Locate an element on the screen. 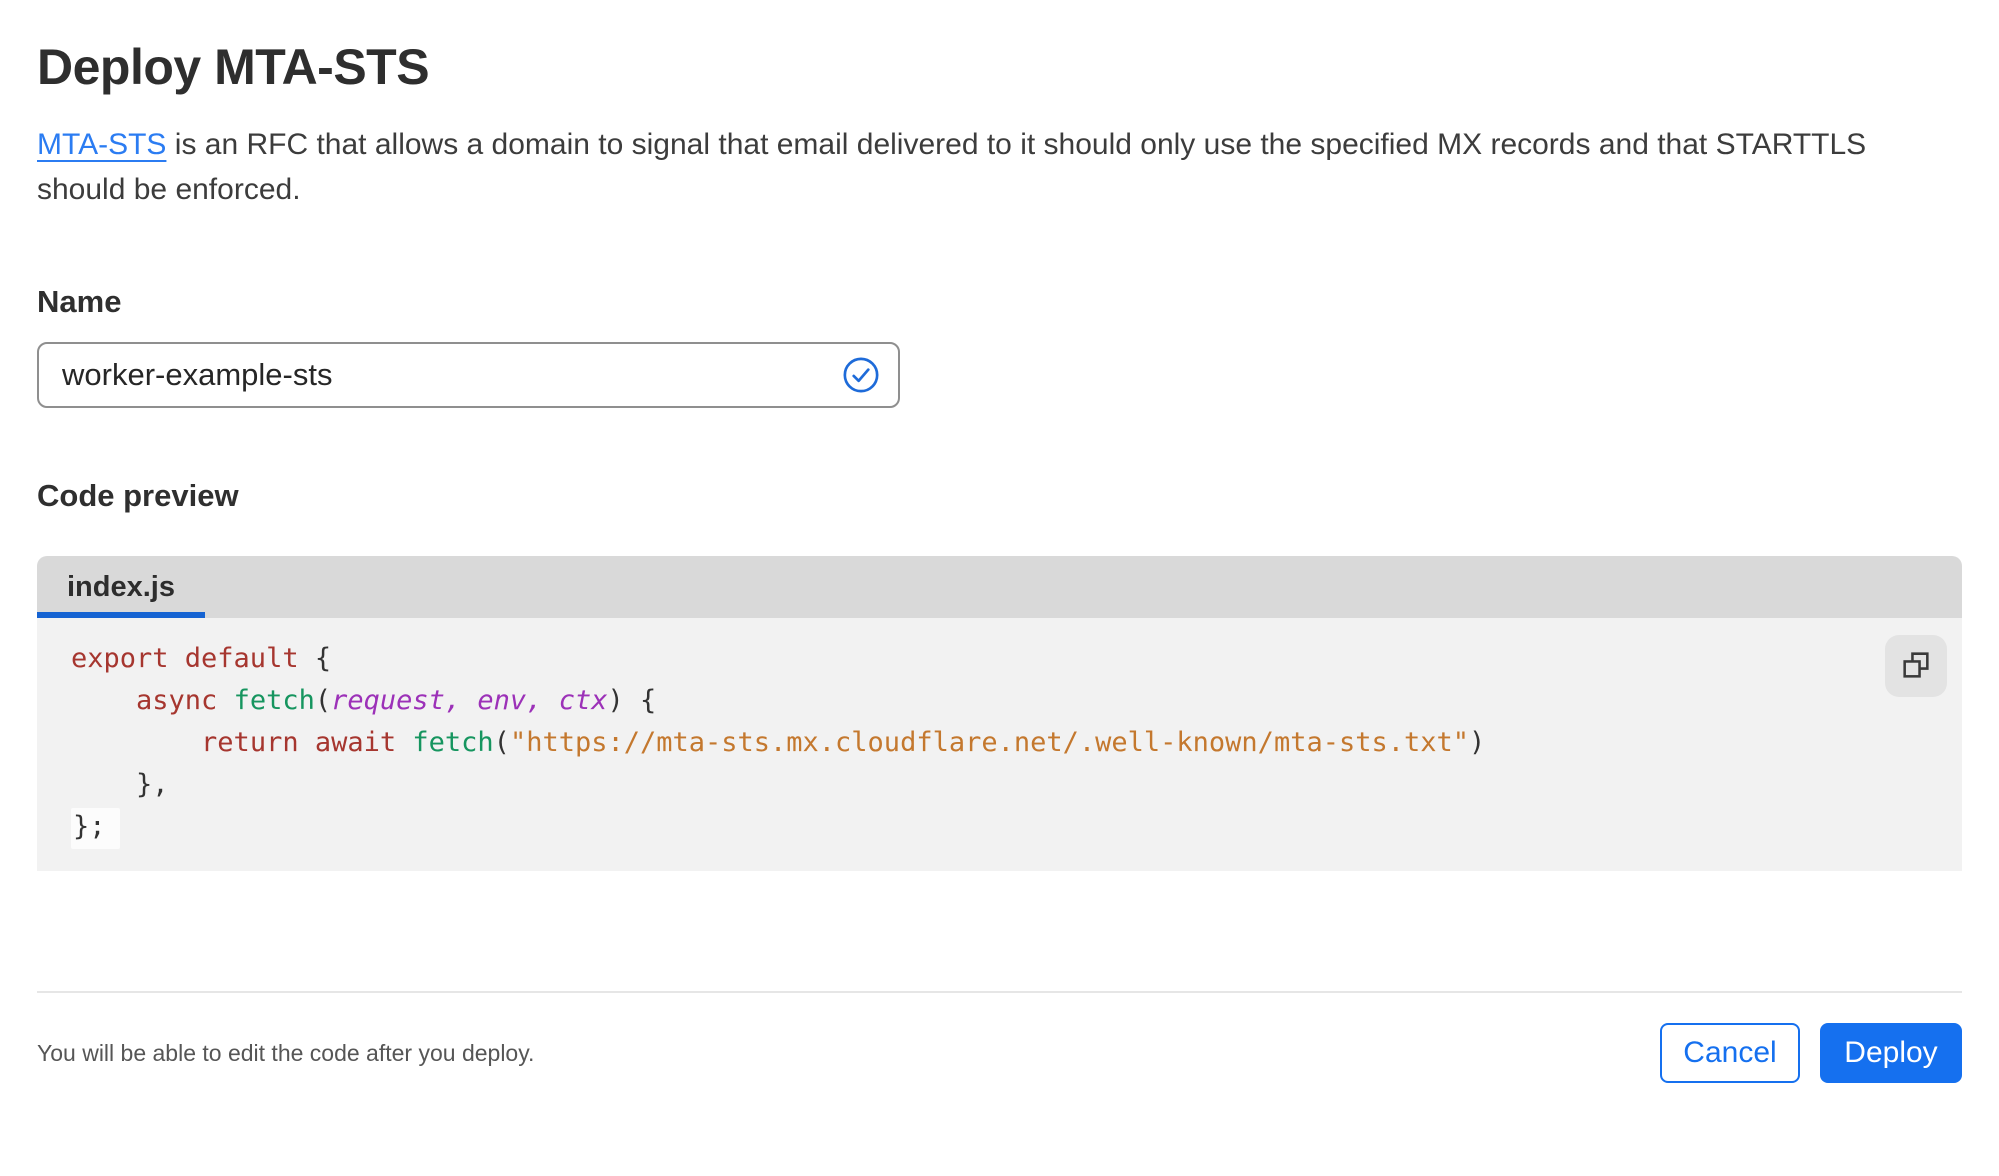  name-input-wrap is located at coordinates (468, 375).